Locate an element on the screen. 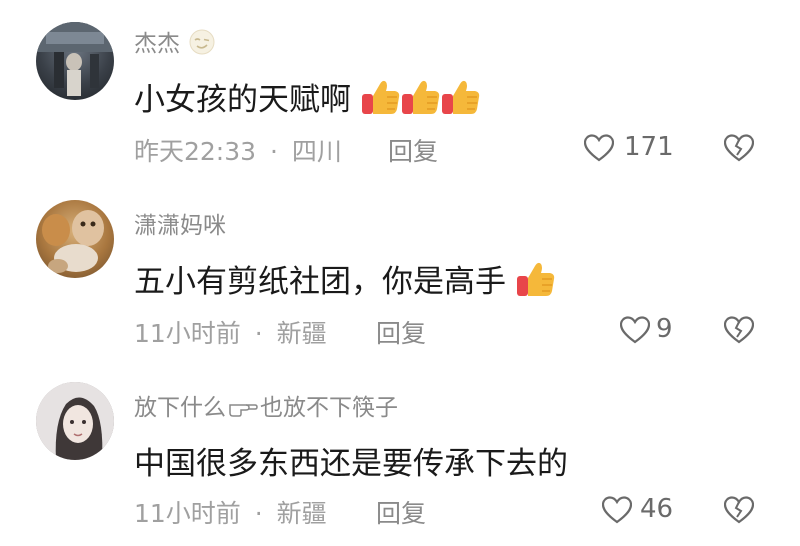 Image resolution: width=800 pixels, height=546 pixels. thumbs-up-icon is located at coordinates (536, 283).